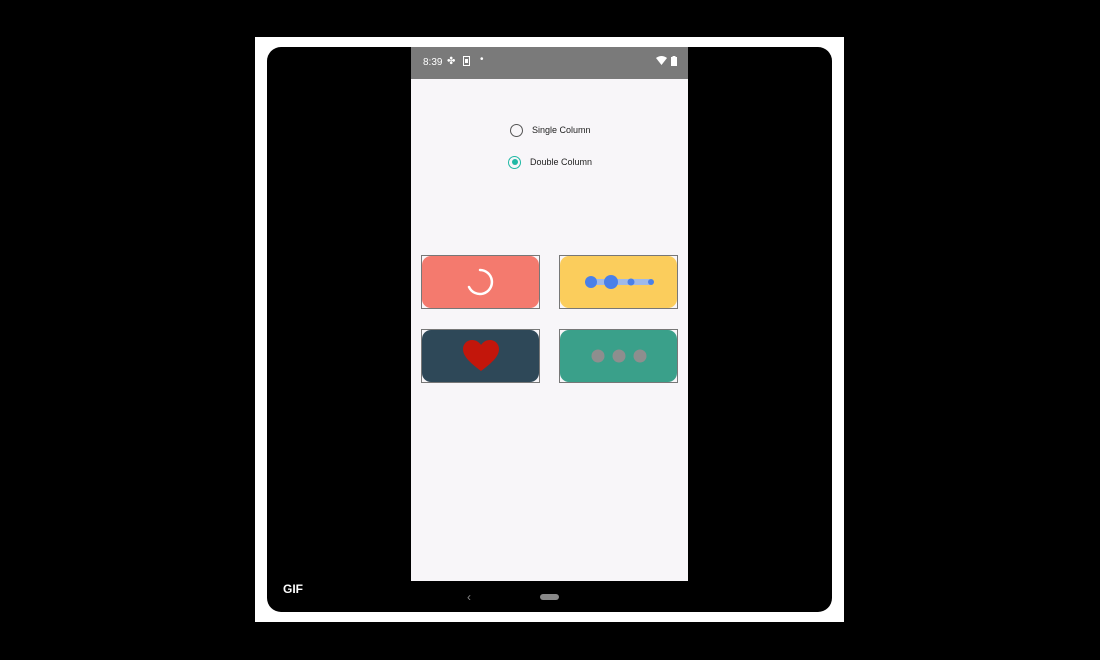 This screenshot has width=1100, height=660. I want to click on radio-label-double-column: Double Column, so click(561, 162).